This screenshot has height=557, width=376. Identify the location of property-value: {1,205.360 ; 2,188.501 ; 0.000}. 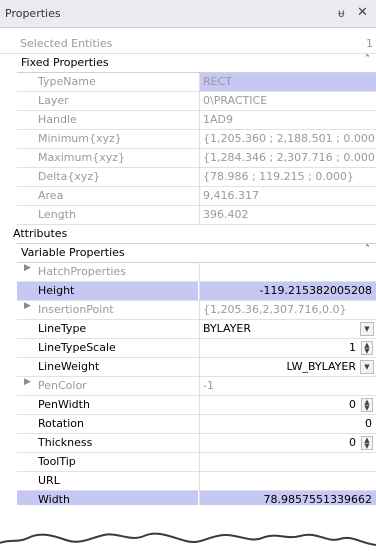
(287, 139).